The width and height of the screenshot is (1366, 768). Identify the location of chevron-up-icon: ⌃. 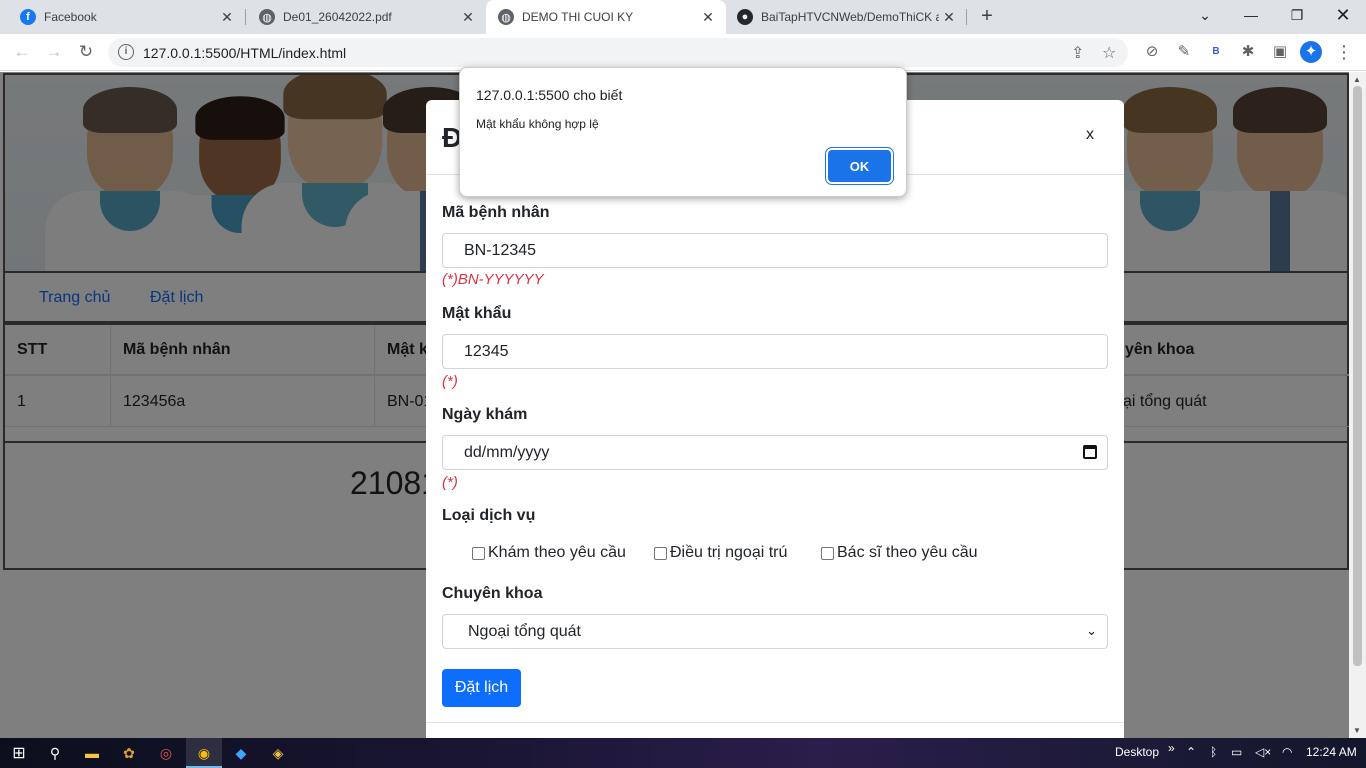
(1191, 752).